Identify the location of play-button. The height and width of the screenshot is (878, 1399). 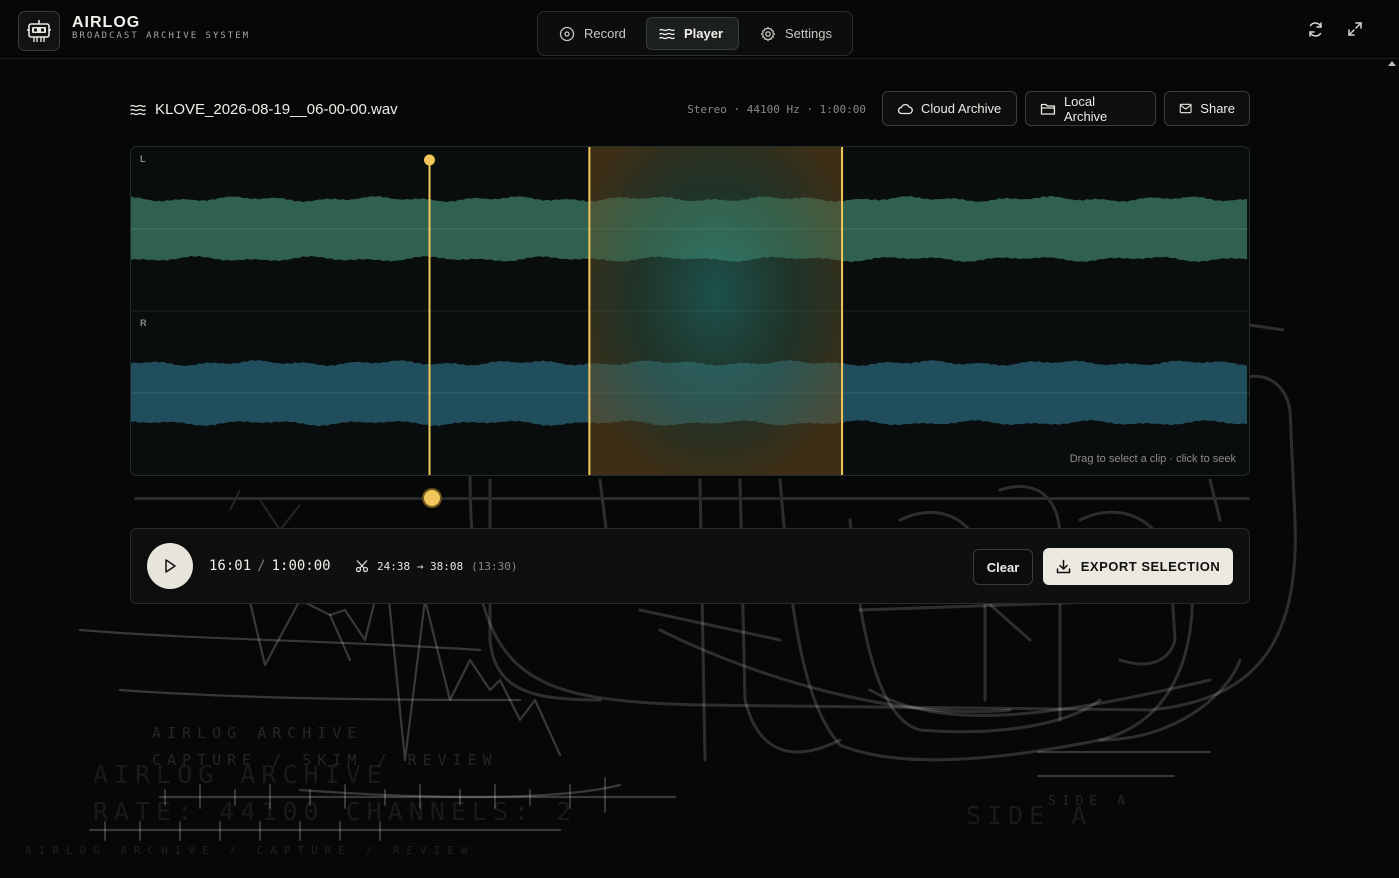
(170, 566).